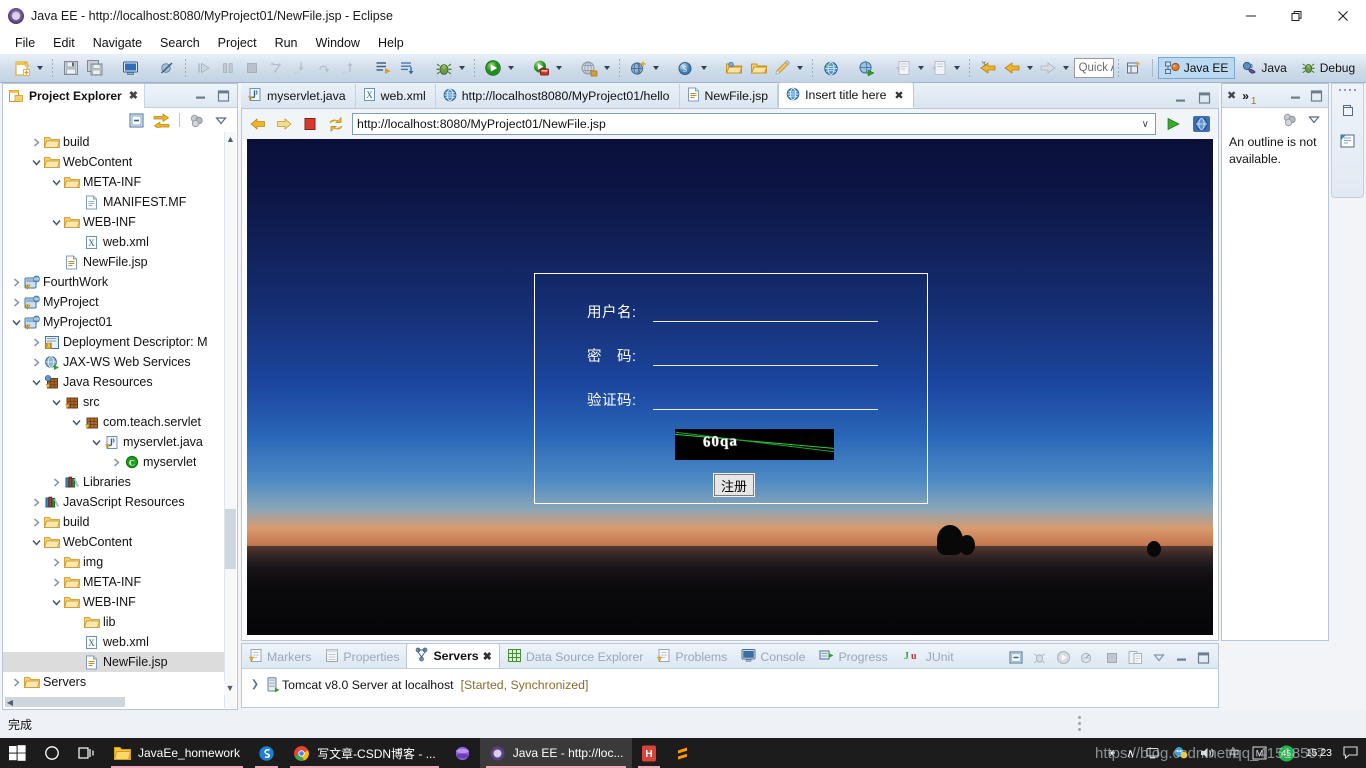  Describe the element at coordinates (1319, 753) in the screenshot. I see `taskbar-clock: 15:23` at that location.